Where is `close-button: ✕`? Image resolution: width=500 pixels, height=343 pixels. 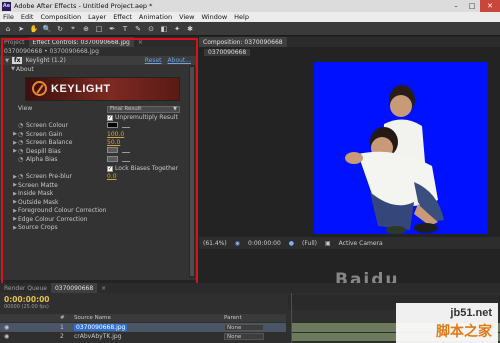 close-button: ✕ is located at coordinates (490, 6).